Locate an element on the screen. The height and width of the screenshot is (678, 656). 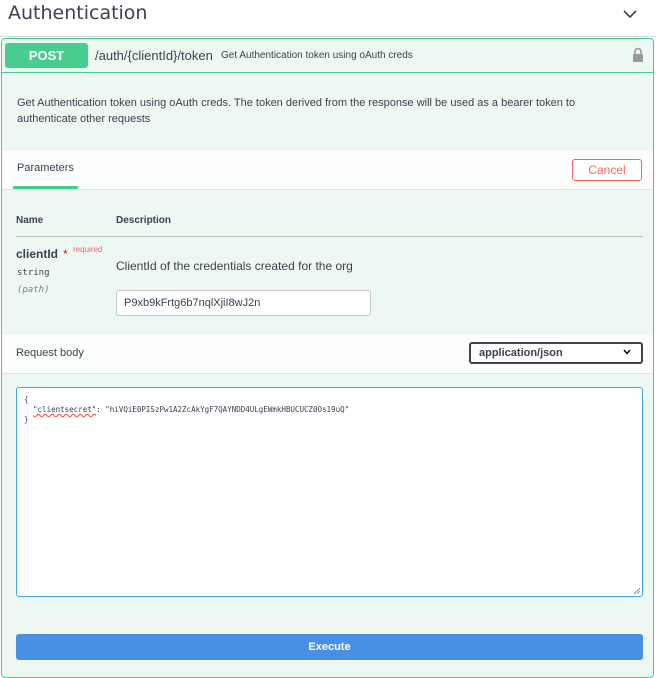
param-name: clientId is located at coordinates (37, 254).